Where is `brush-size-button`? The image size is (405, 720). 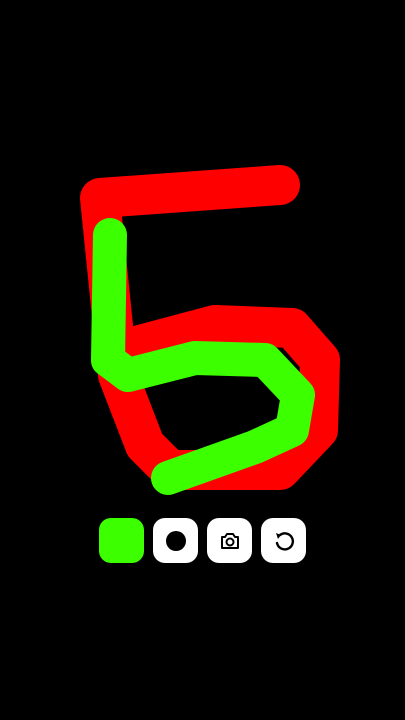
brush-size-button is located at coordinates (175, 540).